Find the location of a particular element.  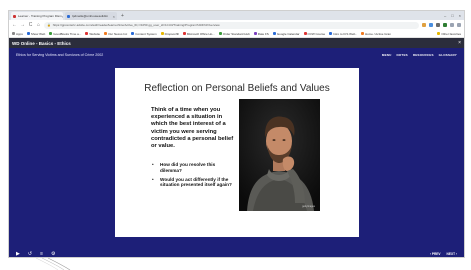

bookmark-item: Intro to ICS Web.. is located at coordinates (343, 34).